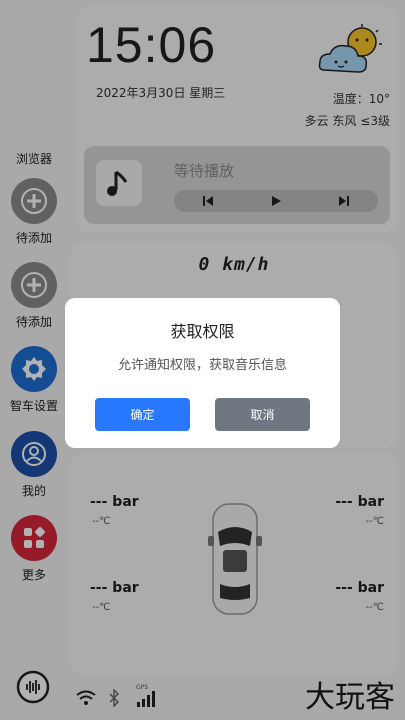 The height and width of the screenshot is (720, 405). I want to click on watermark: 大玩客, so click(350, 697).